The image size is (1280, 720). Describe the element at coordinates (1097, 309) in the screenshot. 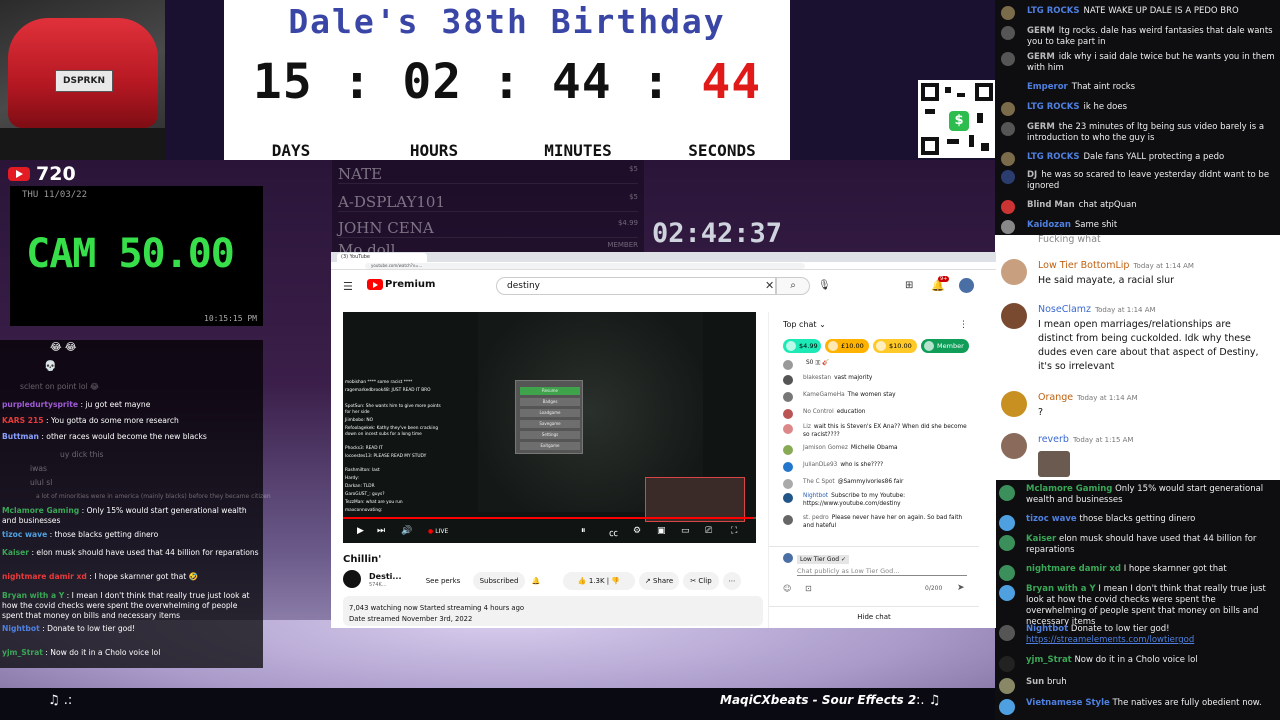

I see `message-author: NoseClamz Today at 1:14 AM` at that location.